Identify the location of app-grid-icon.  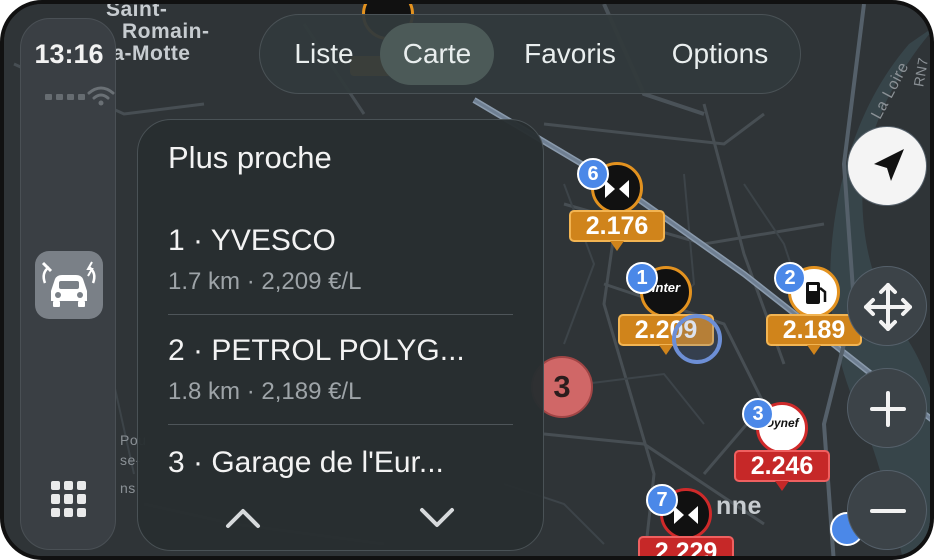
(69, 499).